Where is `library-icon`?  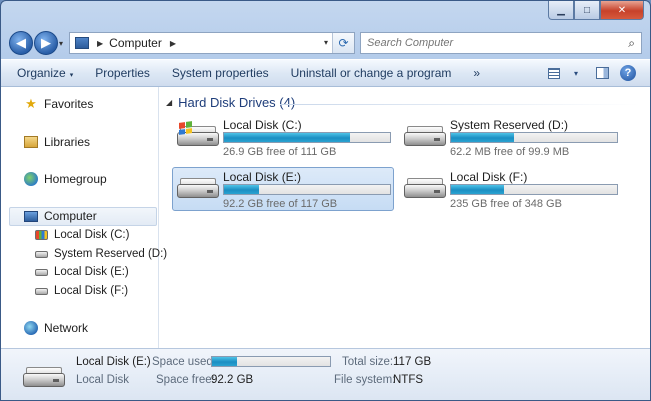 library-icon is located at coordinates (31, 142).